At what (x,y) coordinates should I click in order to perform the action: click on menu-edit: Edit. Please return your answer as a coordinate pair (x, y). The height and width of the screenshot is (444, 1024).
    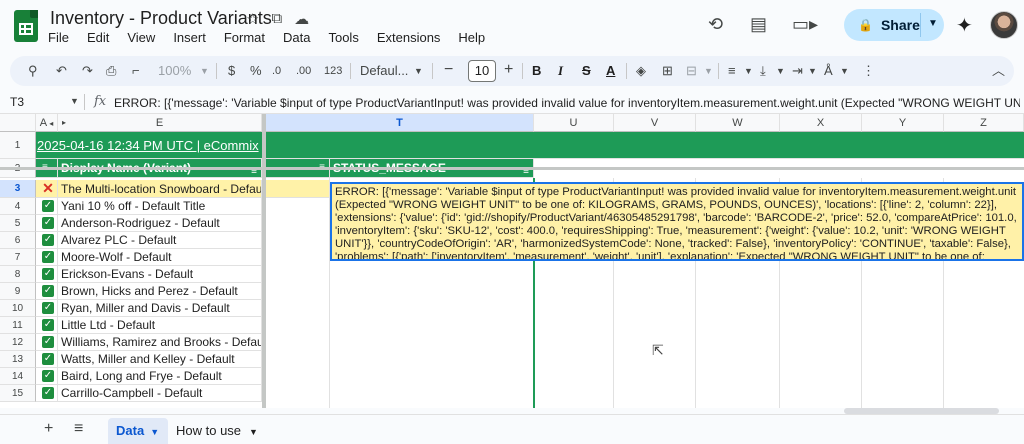
    Looking at the image, I should click on (98, 37).